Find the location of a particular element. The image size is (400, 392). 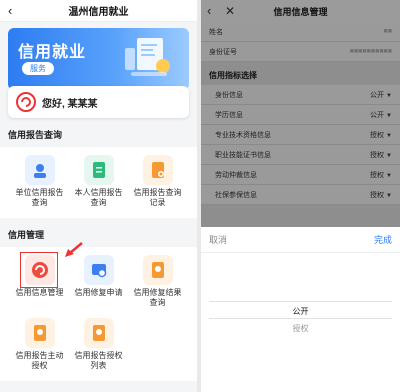

indicator-row: 身份信息 公开 ▼ is located at coordinates (300, 95).